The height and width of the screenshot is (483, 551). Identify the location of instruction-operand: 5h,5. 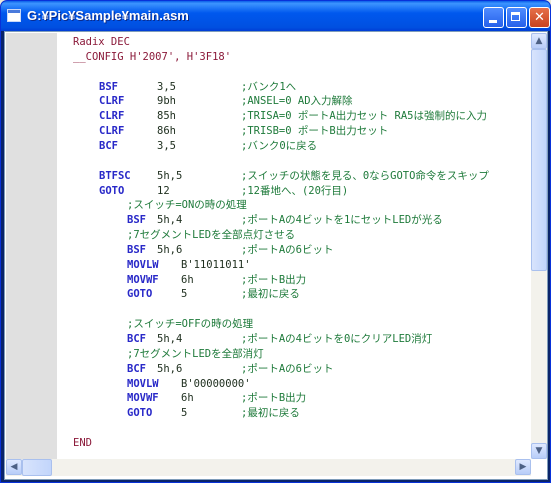
(170, 175).